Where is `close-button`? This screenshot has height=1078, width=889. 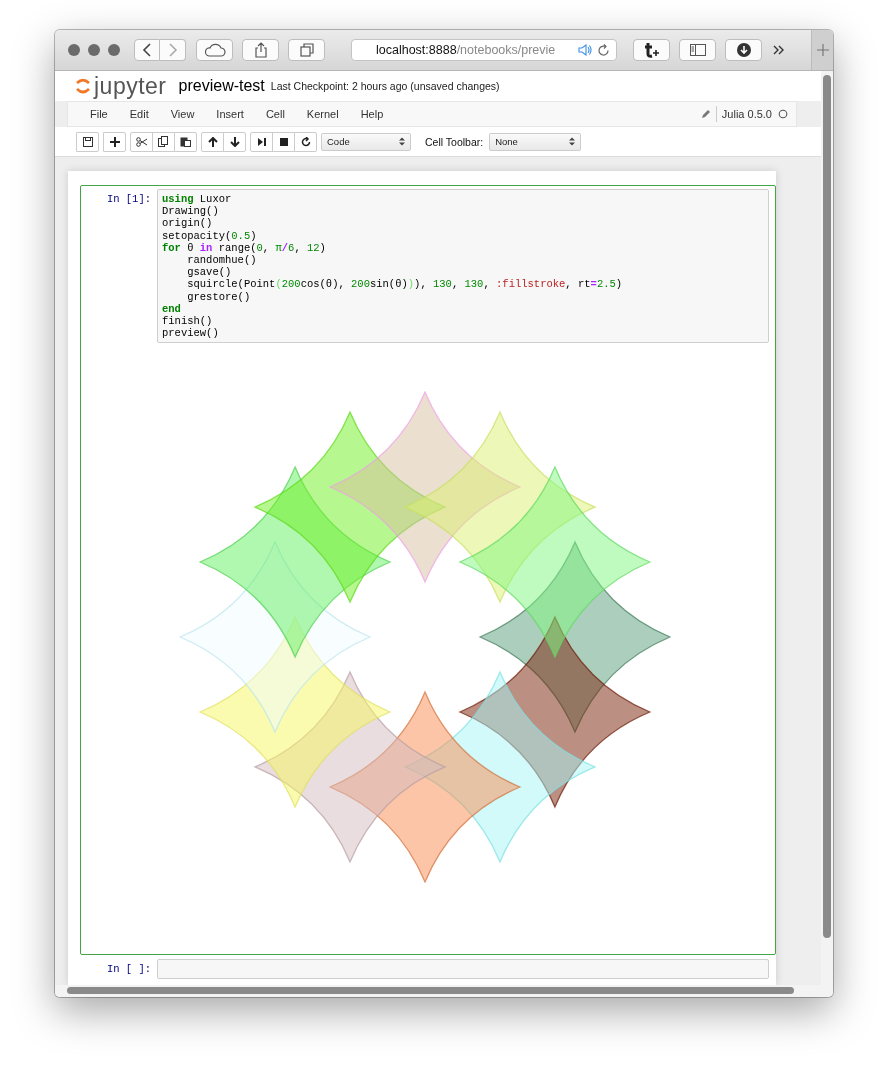 close-button is located at coordinates (74, 50).